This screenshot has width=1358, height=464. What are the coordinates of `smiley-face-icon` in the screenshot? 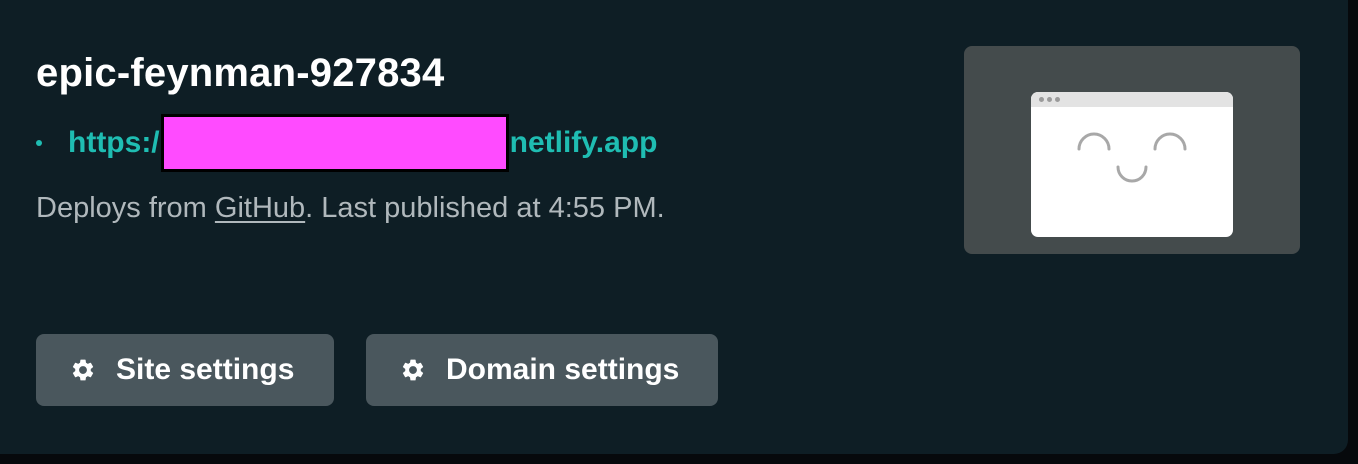 It's located at (1132, 157).